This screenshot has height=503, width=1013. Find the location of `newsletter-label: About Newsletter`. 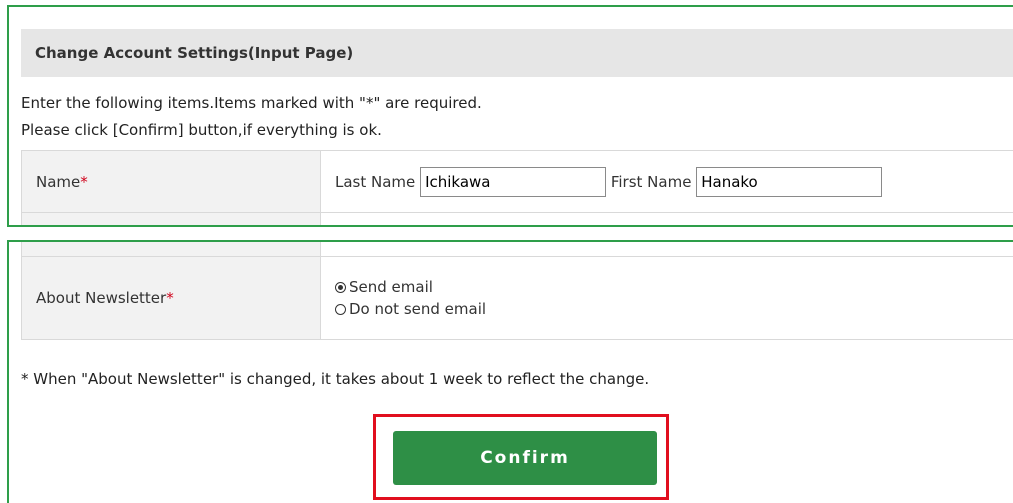

newsletter-label: About Newsletter is located at coordinates (101, 298).